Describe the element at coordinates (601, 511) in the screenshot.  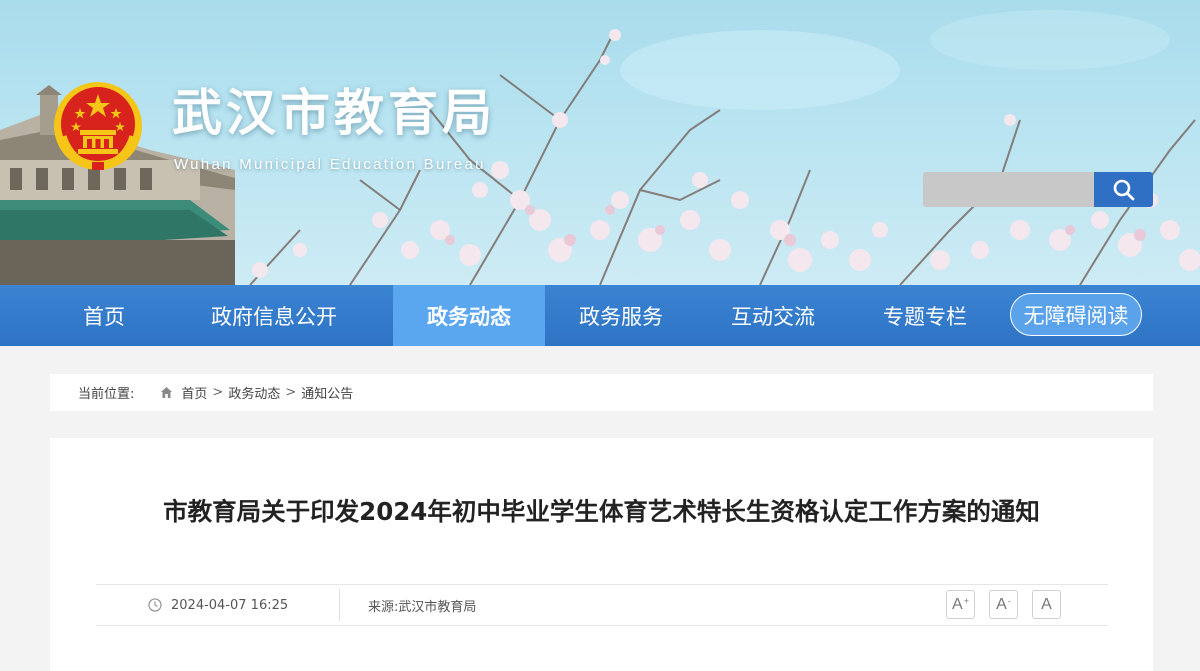
I see `article-title: 市教育局关于印发2024年初中毕业学生体育艺术特长生资格认定工作方案的通知` at that location.